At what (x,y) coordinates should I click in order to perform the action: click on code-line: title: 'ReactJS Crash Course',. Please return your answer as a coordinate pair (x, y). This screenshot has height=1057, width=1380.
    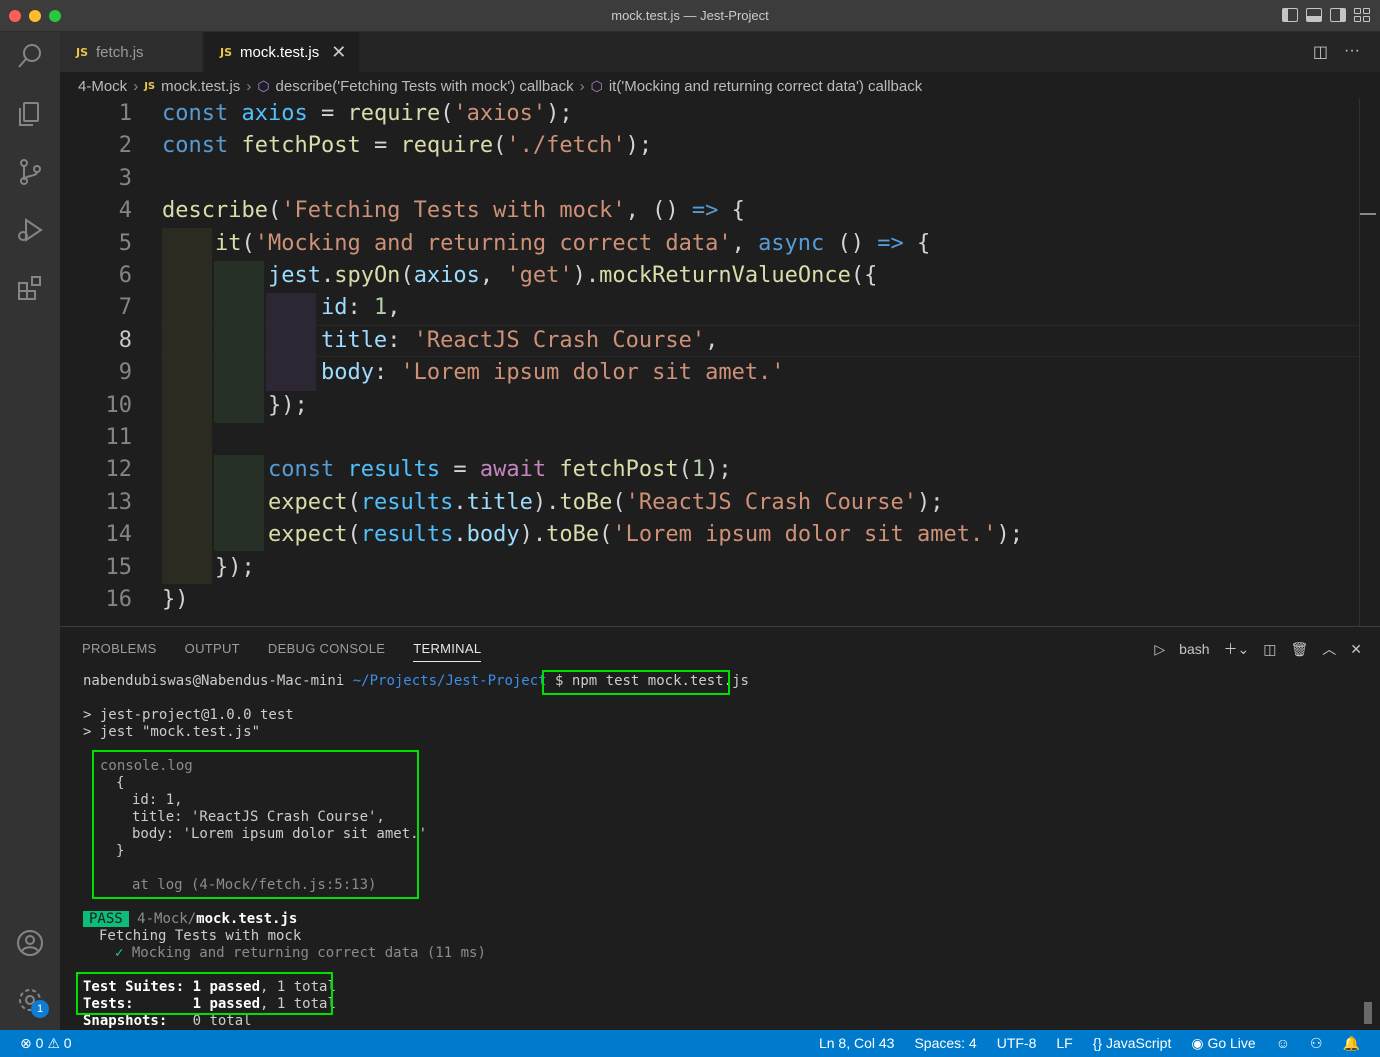
    Looking at the image, I should click on (519, 340).